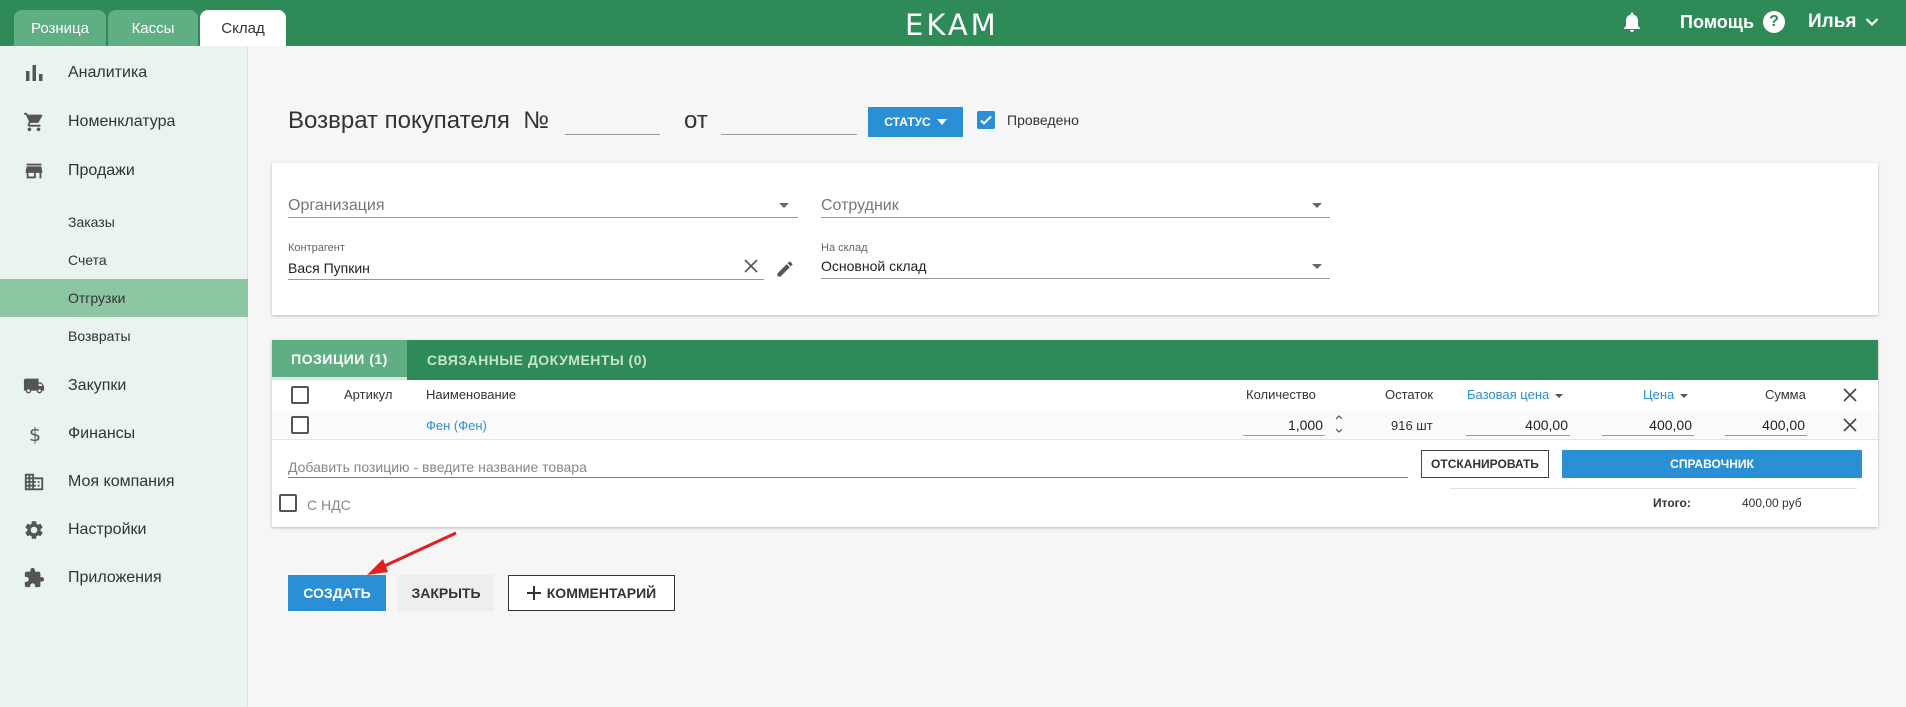 Image resolution: width=1906 pixels, height=707 pixels. What do you see at coordinates (785, 269) in the screenshot?
I see `edit-pencil-icon` at bounding box center [785, 269].